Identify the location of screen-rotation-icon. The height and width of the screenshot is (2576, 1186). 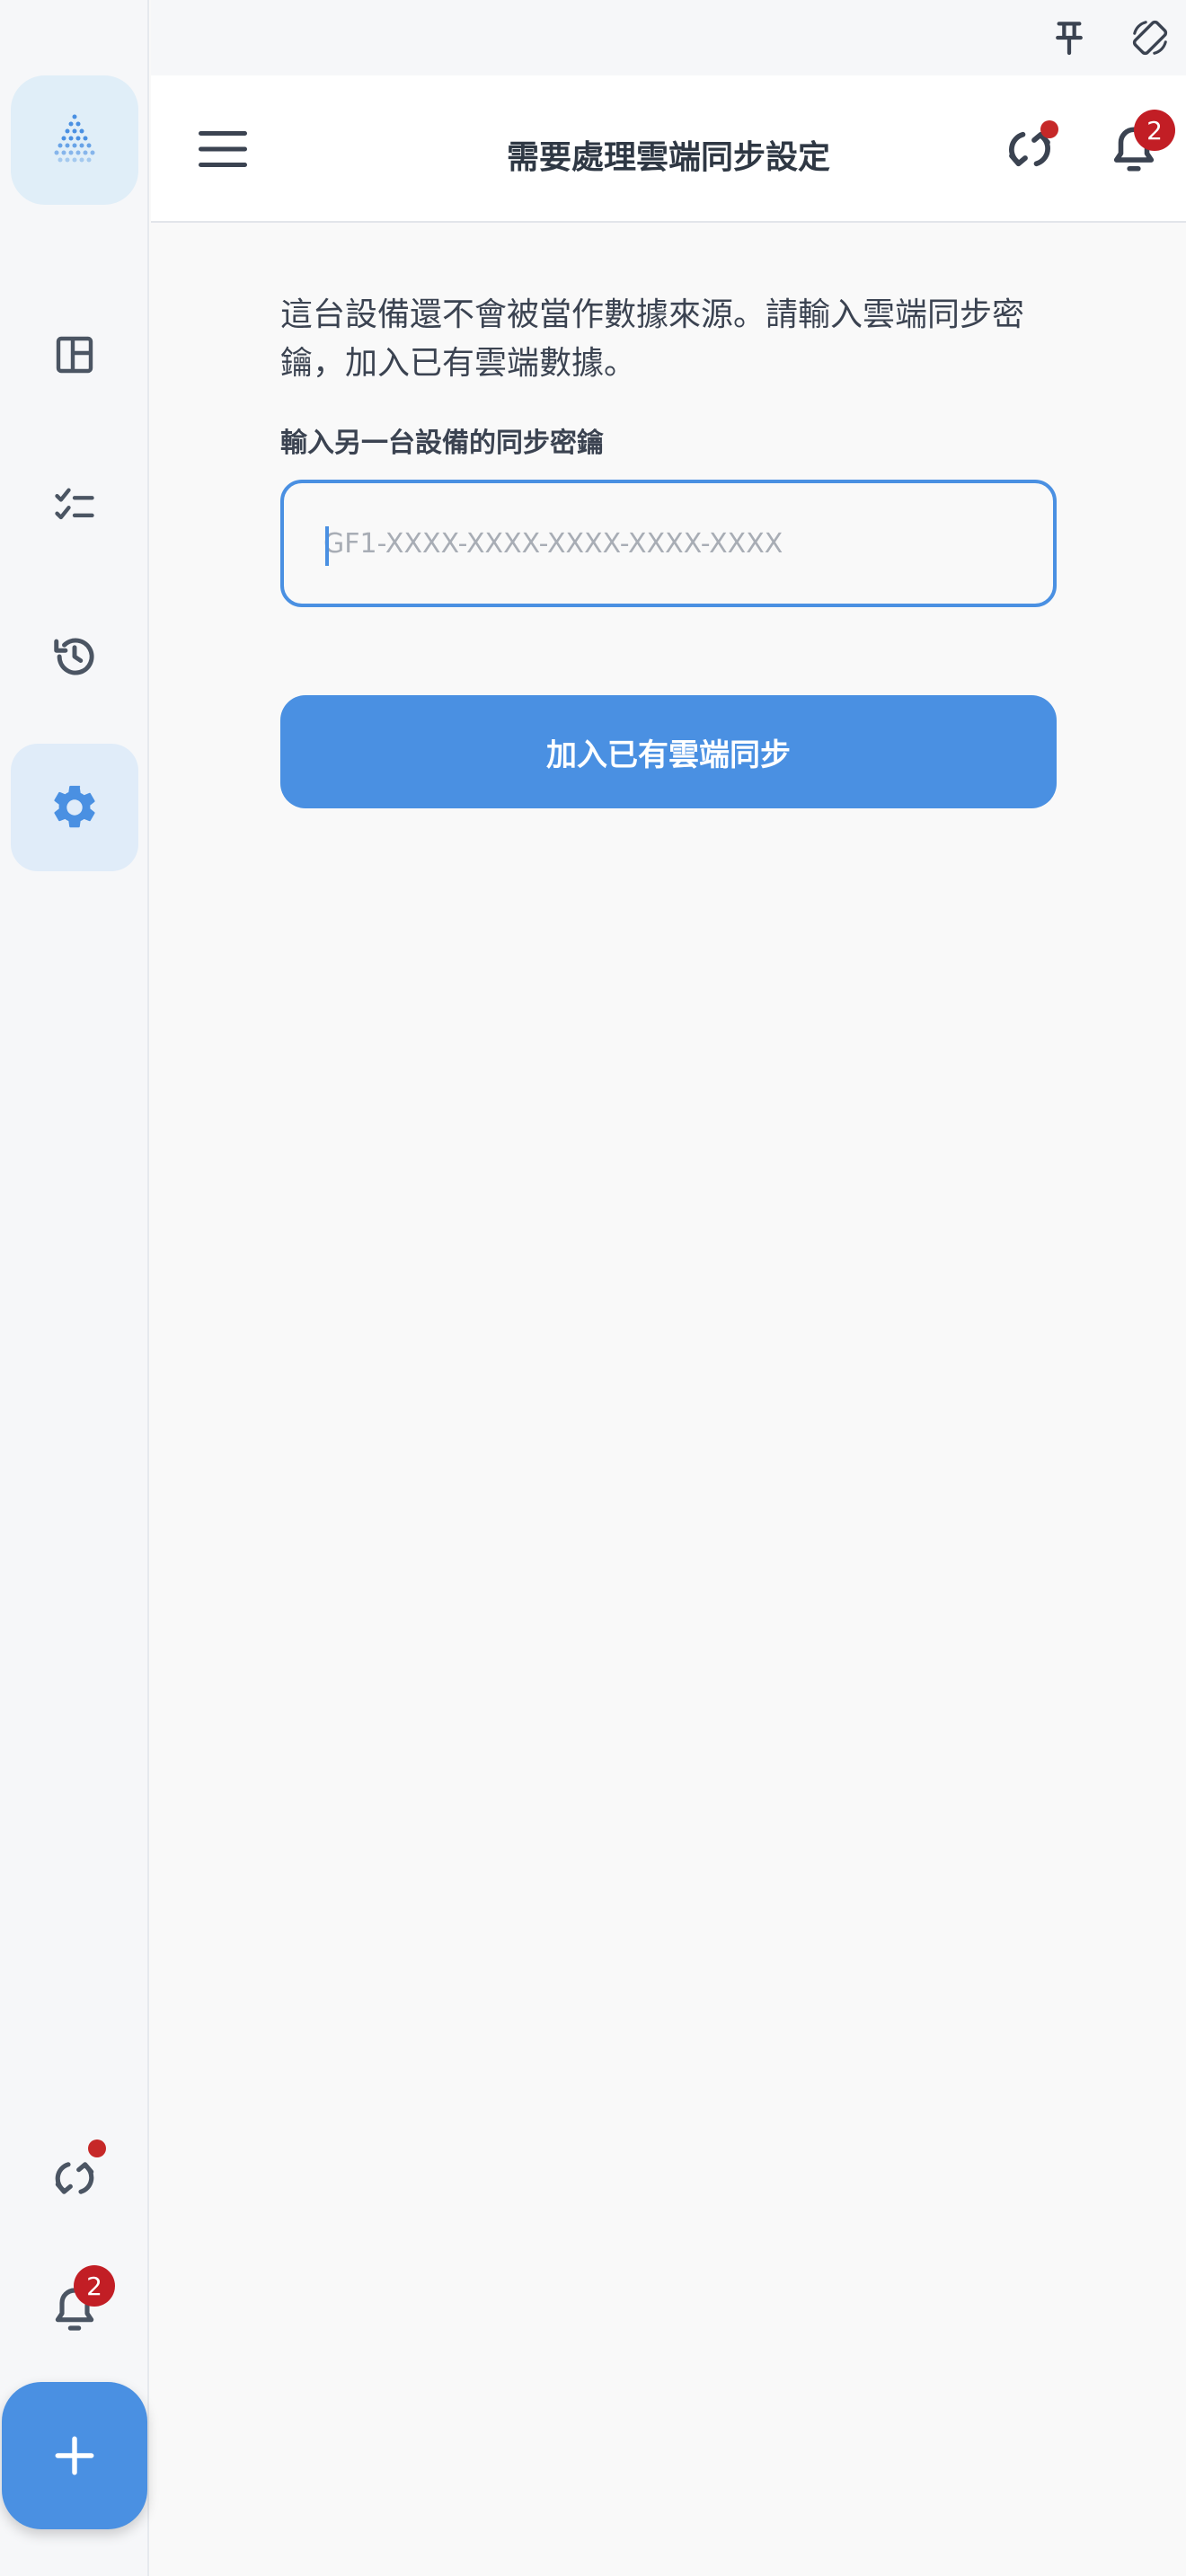
(1150, 38).